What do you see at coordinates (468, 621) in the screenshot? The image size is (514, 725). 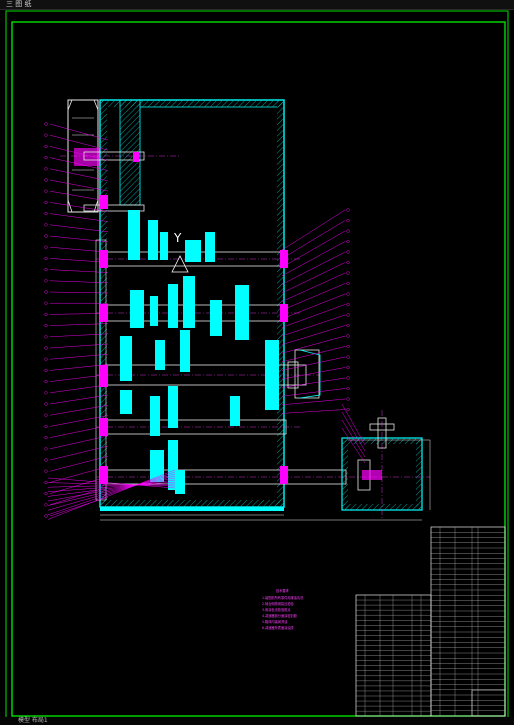 I see `title-block` at bounding box center [468, 621].